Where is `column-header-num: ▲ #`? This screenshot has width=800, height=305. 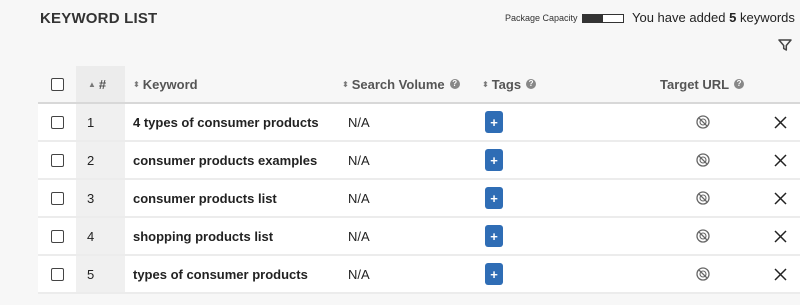 column-header-num: ▲ # is located at coordinates (97, 84).